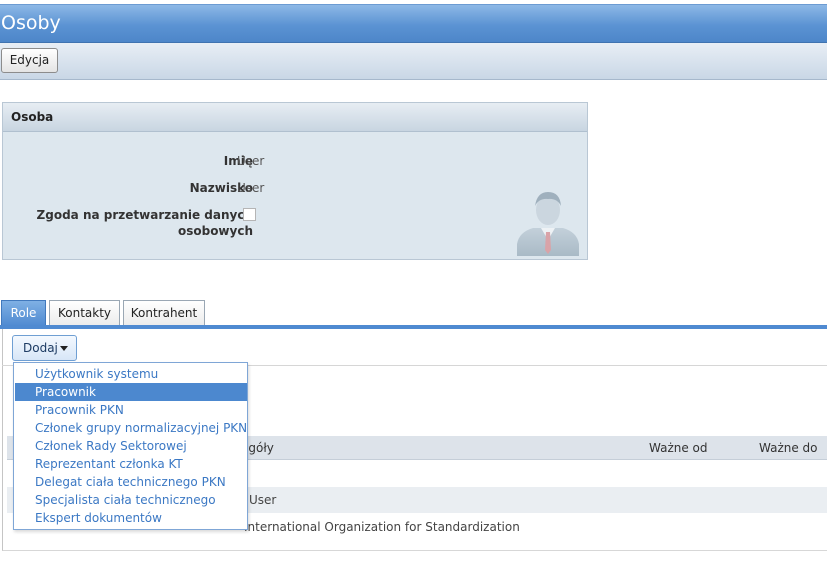 The width and height of the screenshot is (827, 561). I want to click on last-name-label: Nazwisko, so click(221, 188).